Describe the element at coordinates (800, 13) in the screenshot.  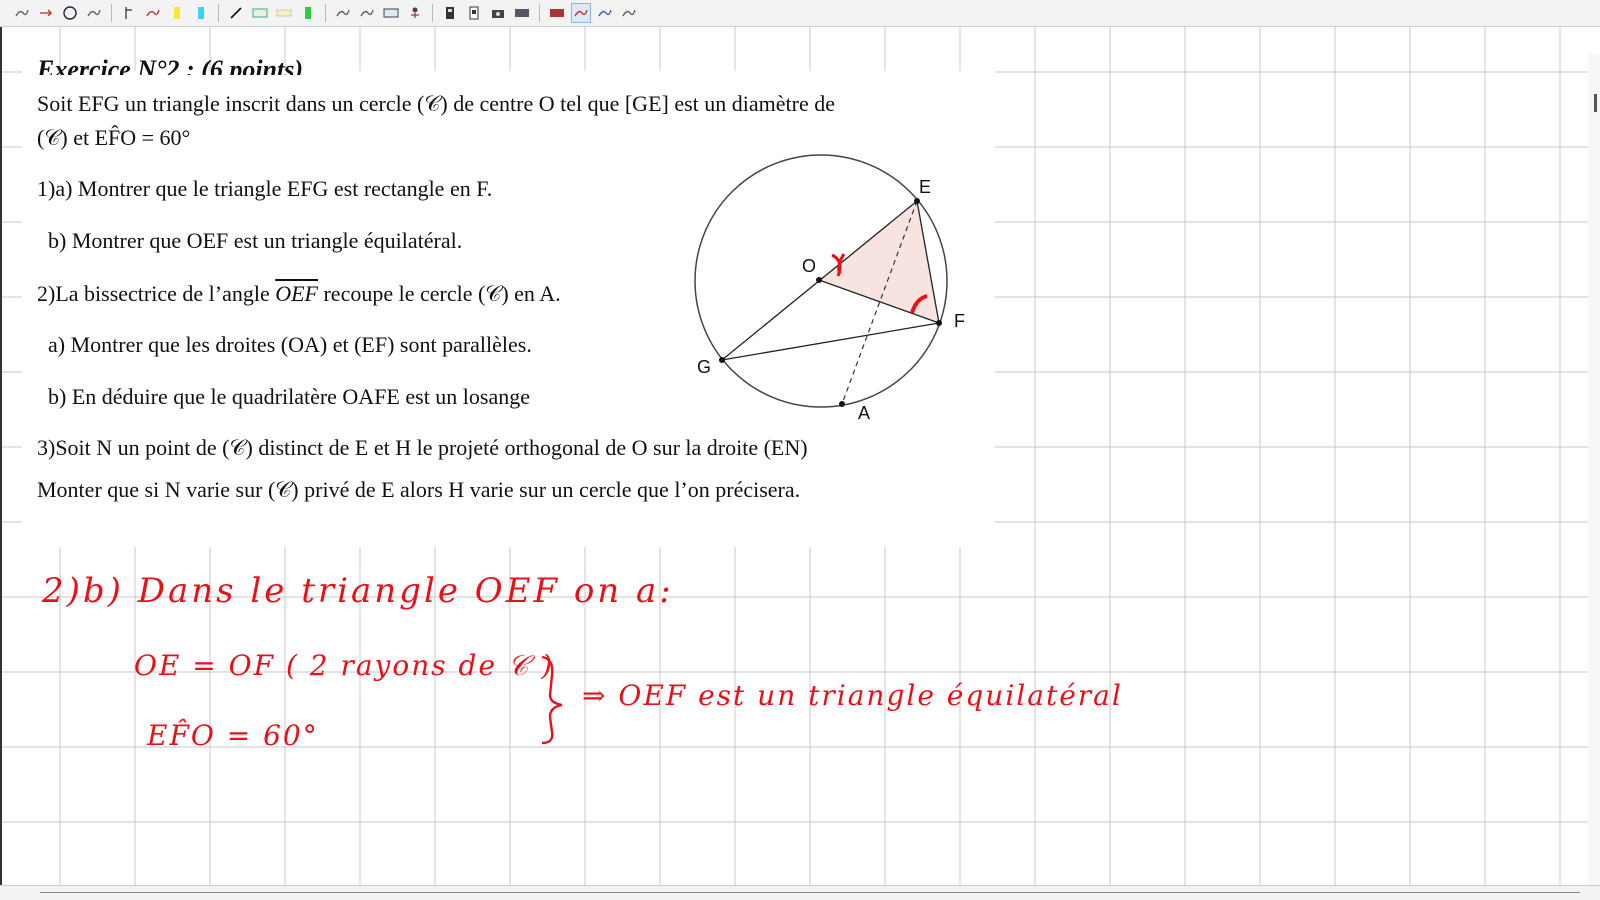
I see `drawing-toolbar` at that location.